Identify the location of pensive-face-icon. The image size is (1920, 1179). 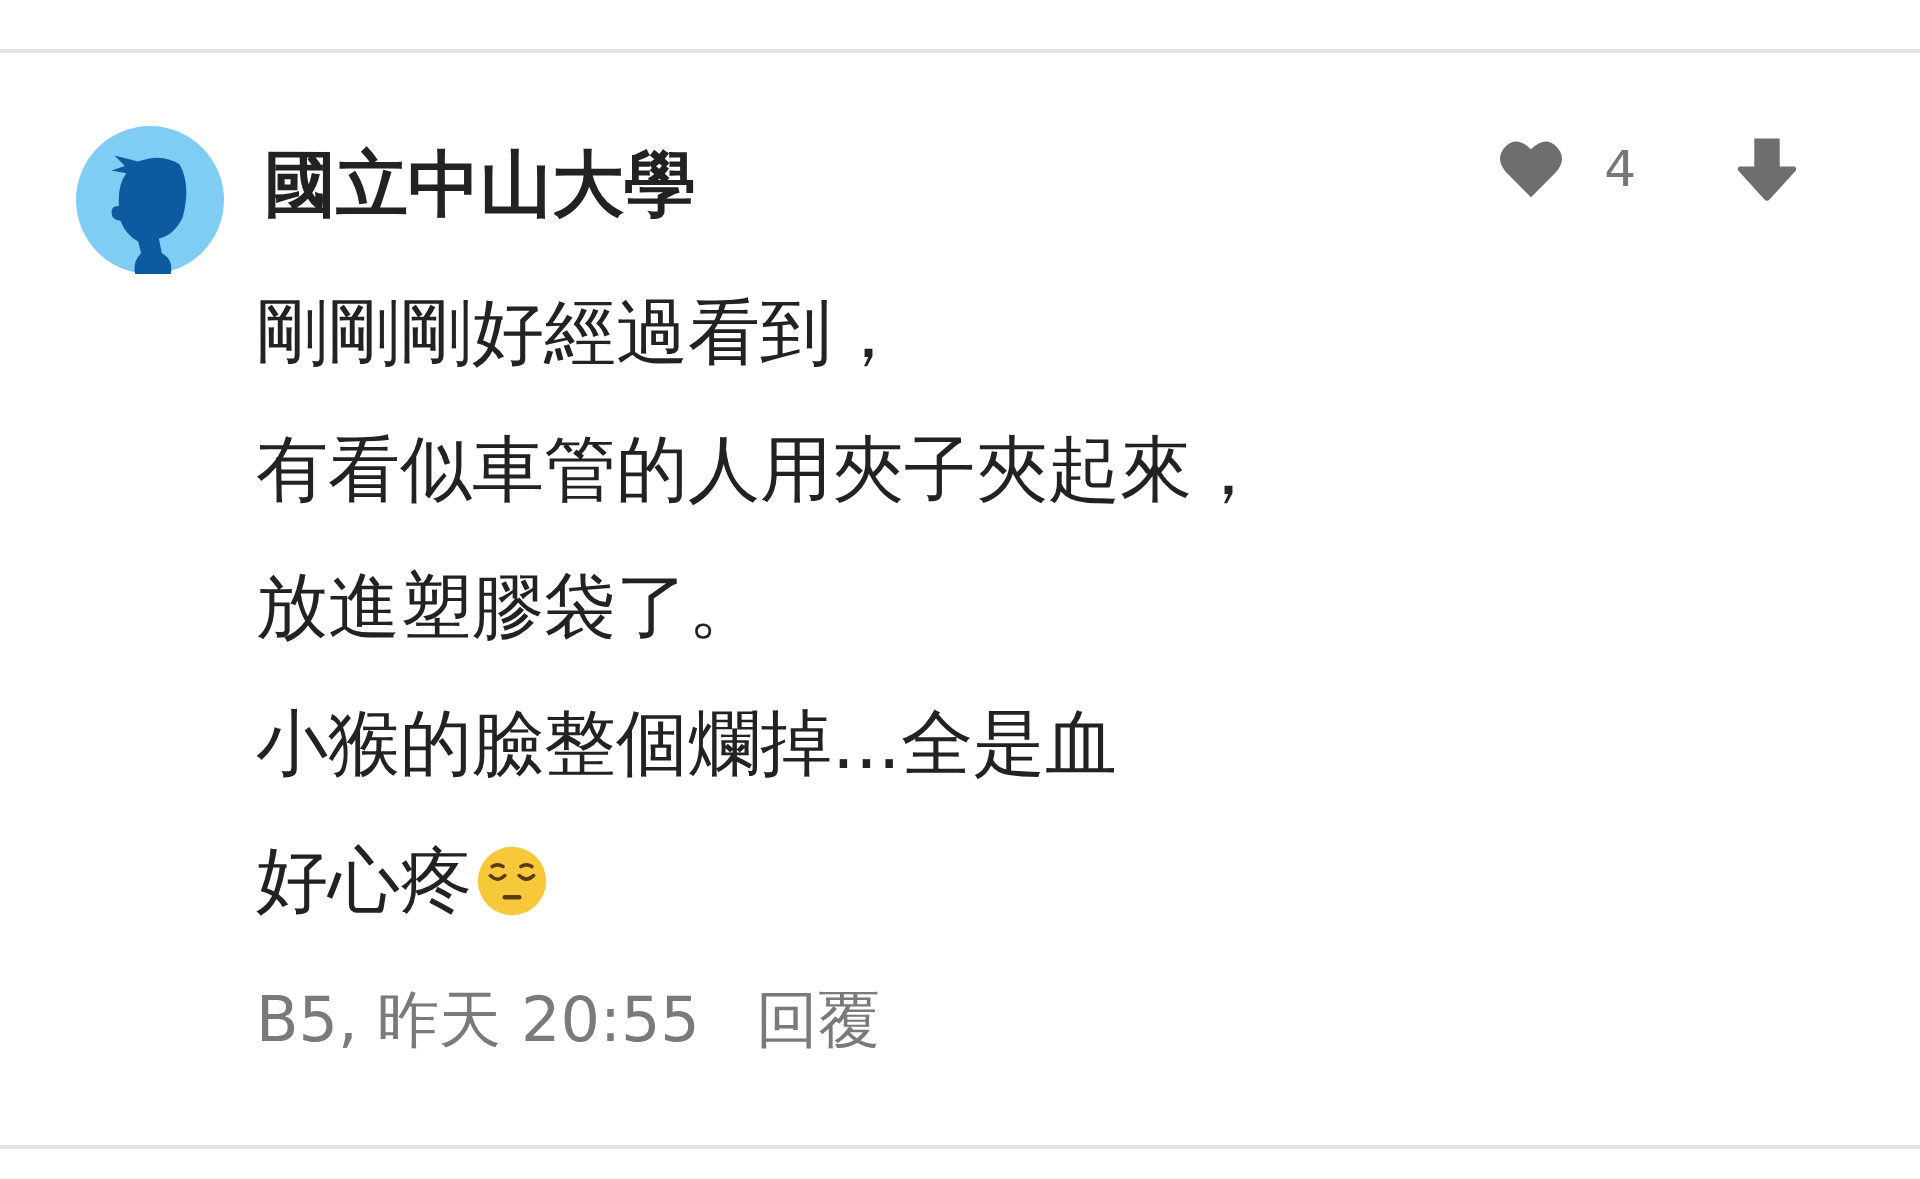
(512, 880).